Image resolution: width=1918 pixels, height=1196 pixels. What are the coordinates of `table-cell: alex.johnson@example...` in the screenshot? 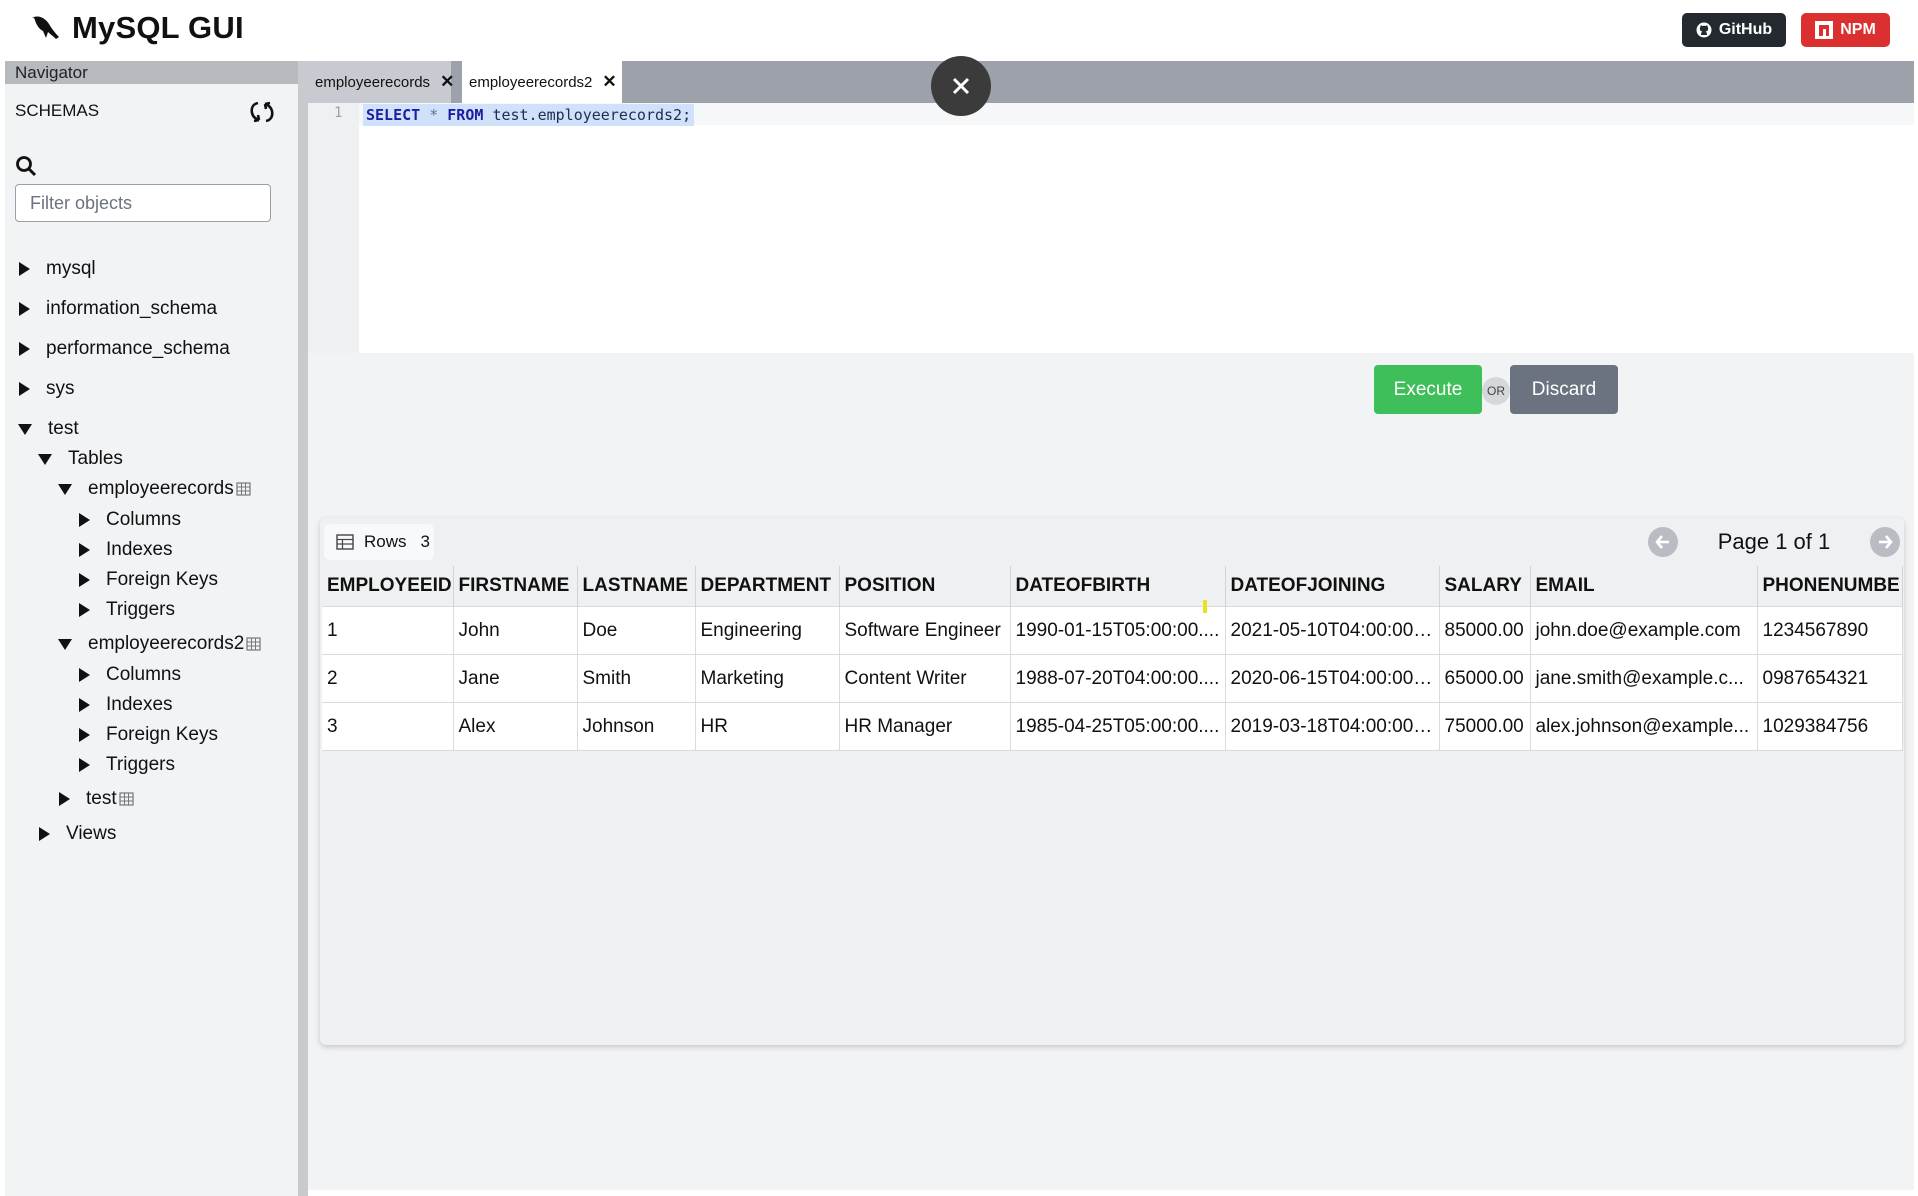 It's located at (1644, 726).